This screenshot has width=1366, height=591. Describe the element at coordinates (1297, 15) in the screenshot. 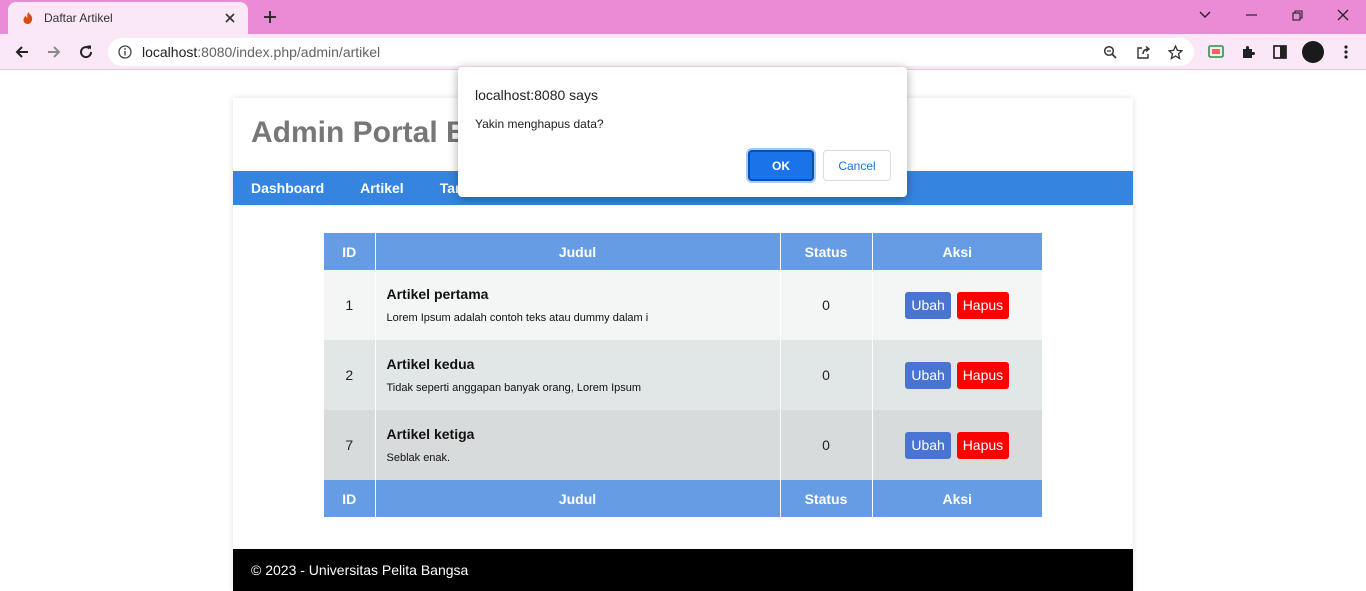

I see `restore-icon` at that location.